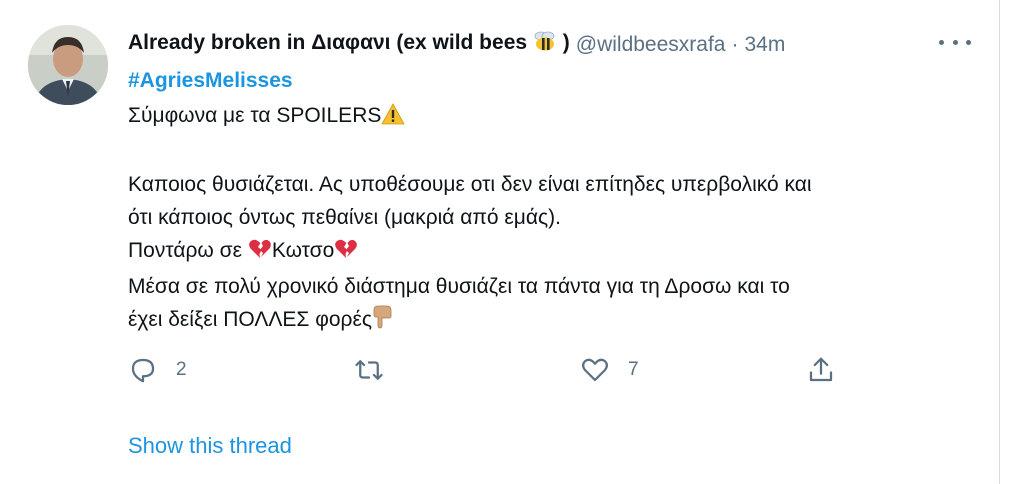 This screenshot has height=484, width=1024. I want to click on tweet-actions: 2 7, so click(488, 370).